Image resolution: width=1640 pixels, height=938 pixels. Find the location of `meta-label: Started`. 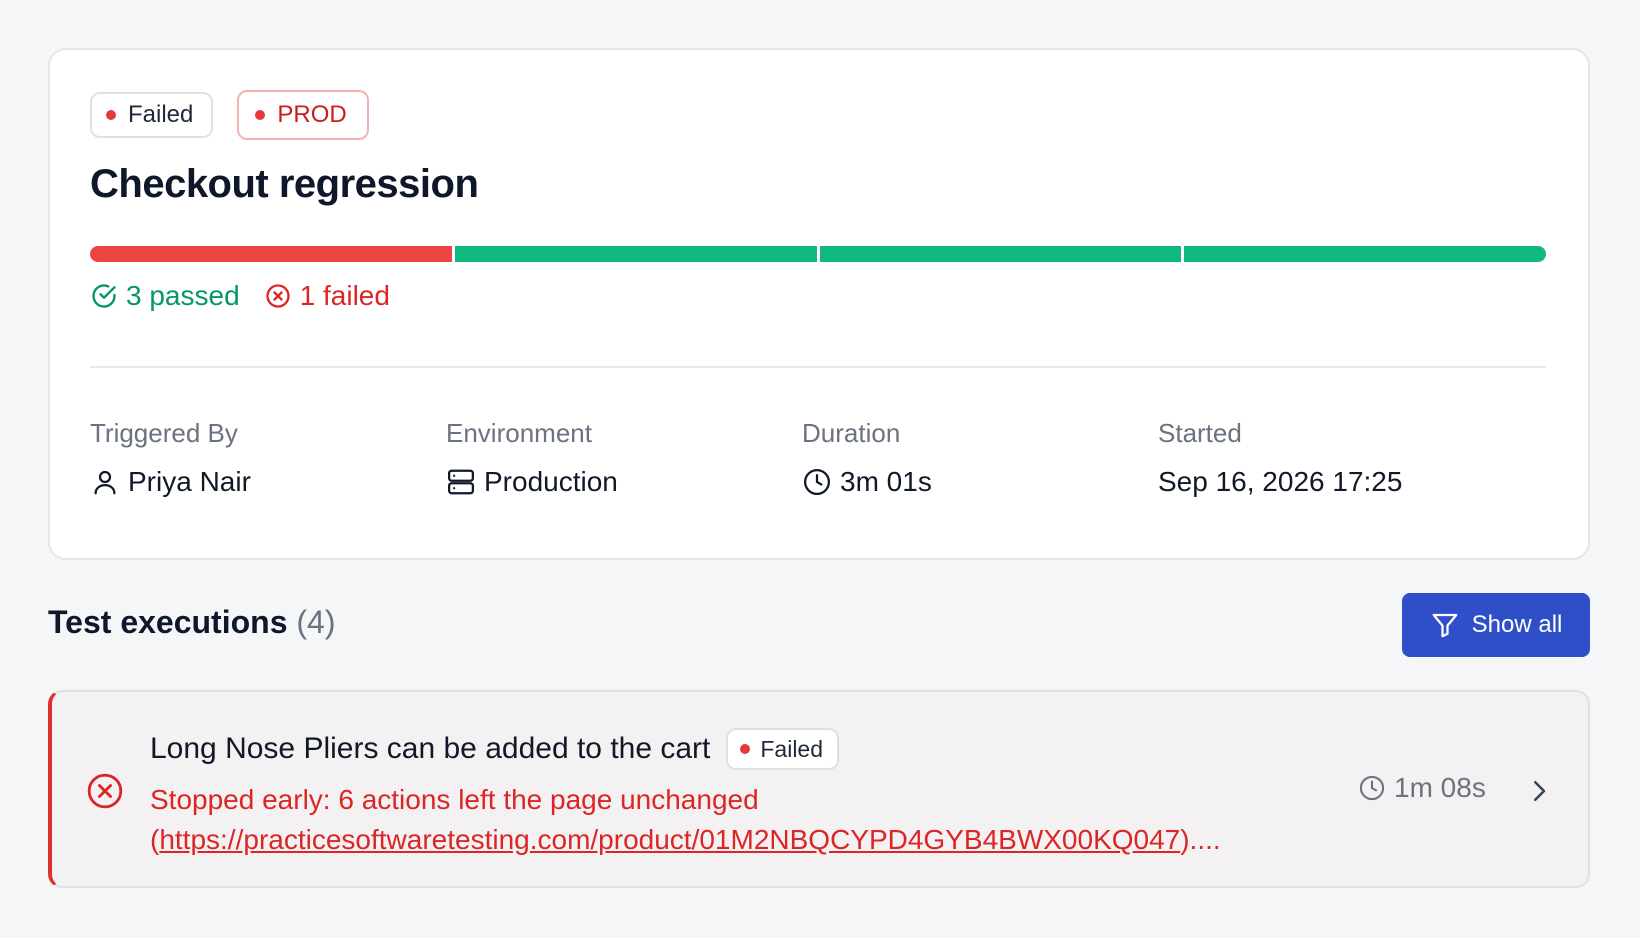

meta-label: Started is located at coordinates (1200, 433).